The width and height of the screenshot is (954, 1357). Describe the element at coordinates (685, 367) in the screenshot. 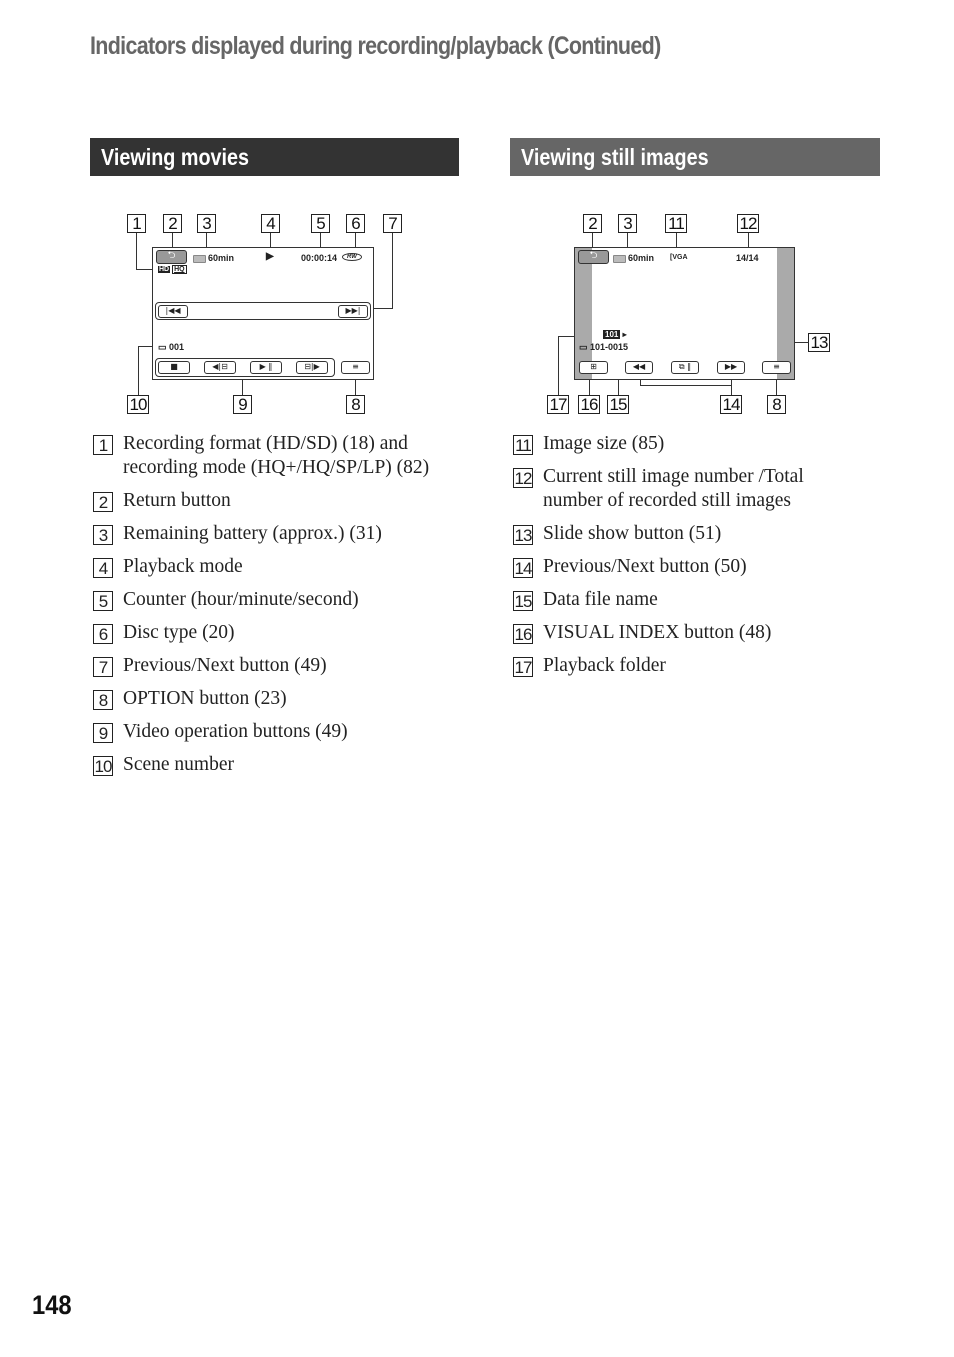

I see `slideshow-button: ⧉ ‖` at that location.